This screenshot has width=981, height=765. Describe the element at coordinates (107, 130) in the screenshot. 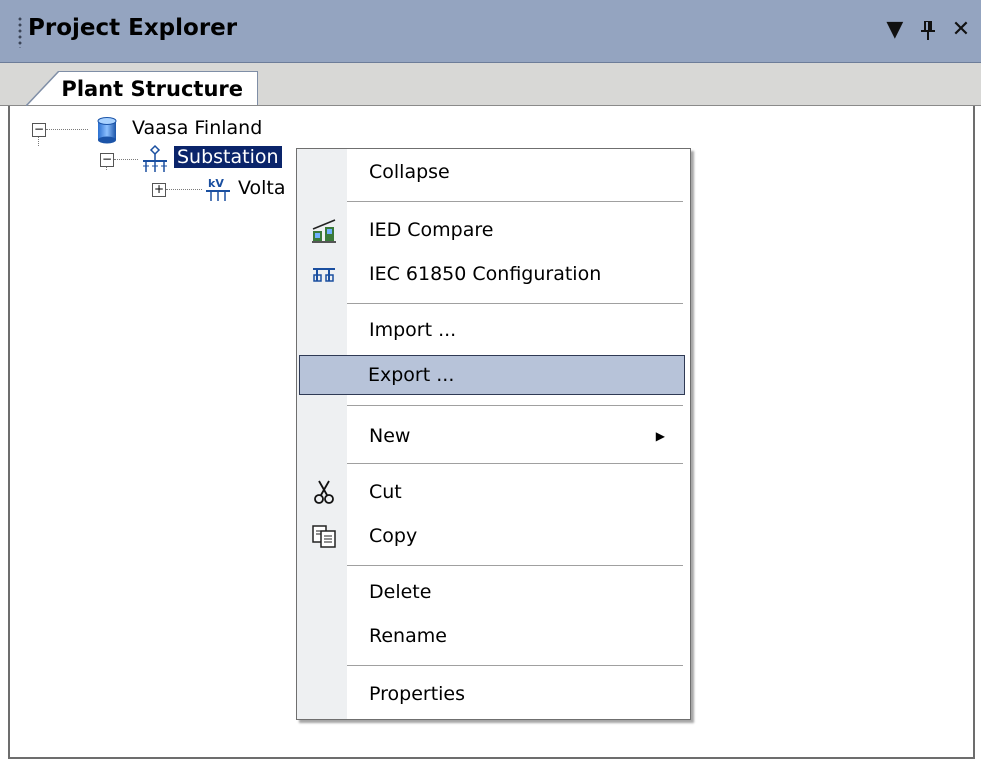

I see `database-icon` at that location.